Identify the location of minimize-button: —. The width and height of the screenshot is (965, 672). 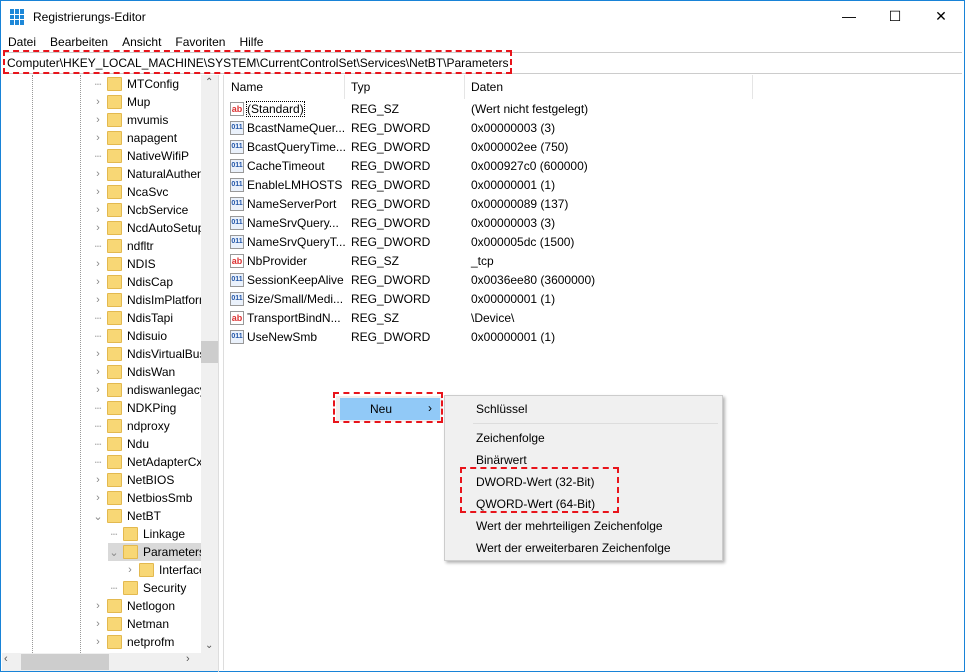
(849, 16).